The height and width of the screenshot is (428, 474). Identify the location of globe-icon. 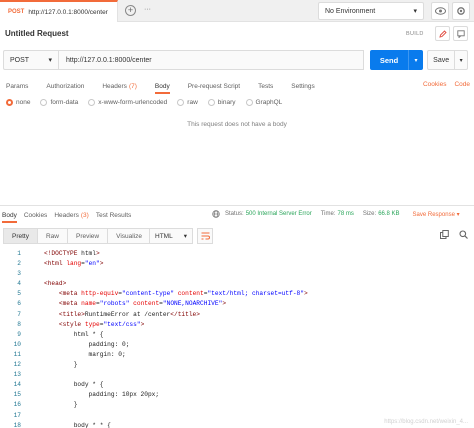
(216, 214).